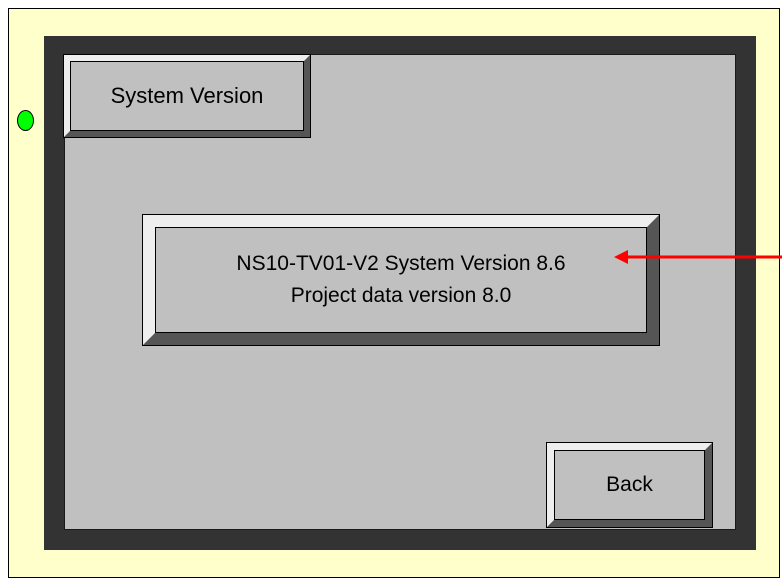 Image resolution: width=782 pixels, height=584 pixels. I want to click on title-face: System Version, so click(187, 96).